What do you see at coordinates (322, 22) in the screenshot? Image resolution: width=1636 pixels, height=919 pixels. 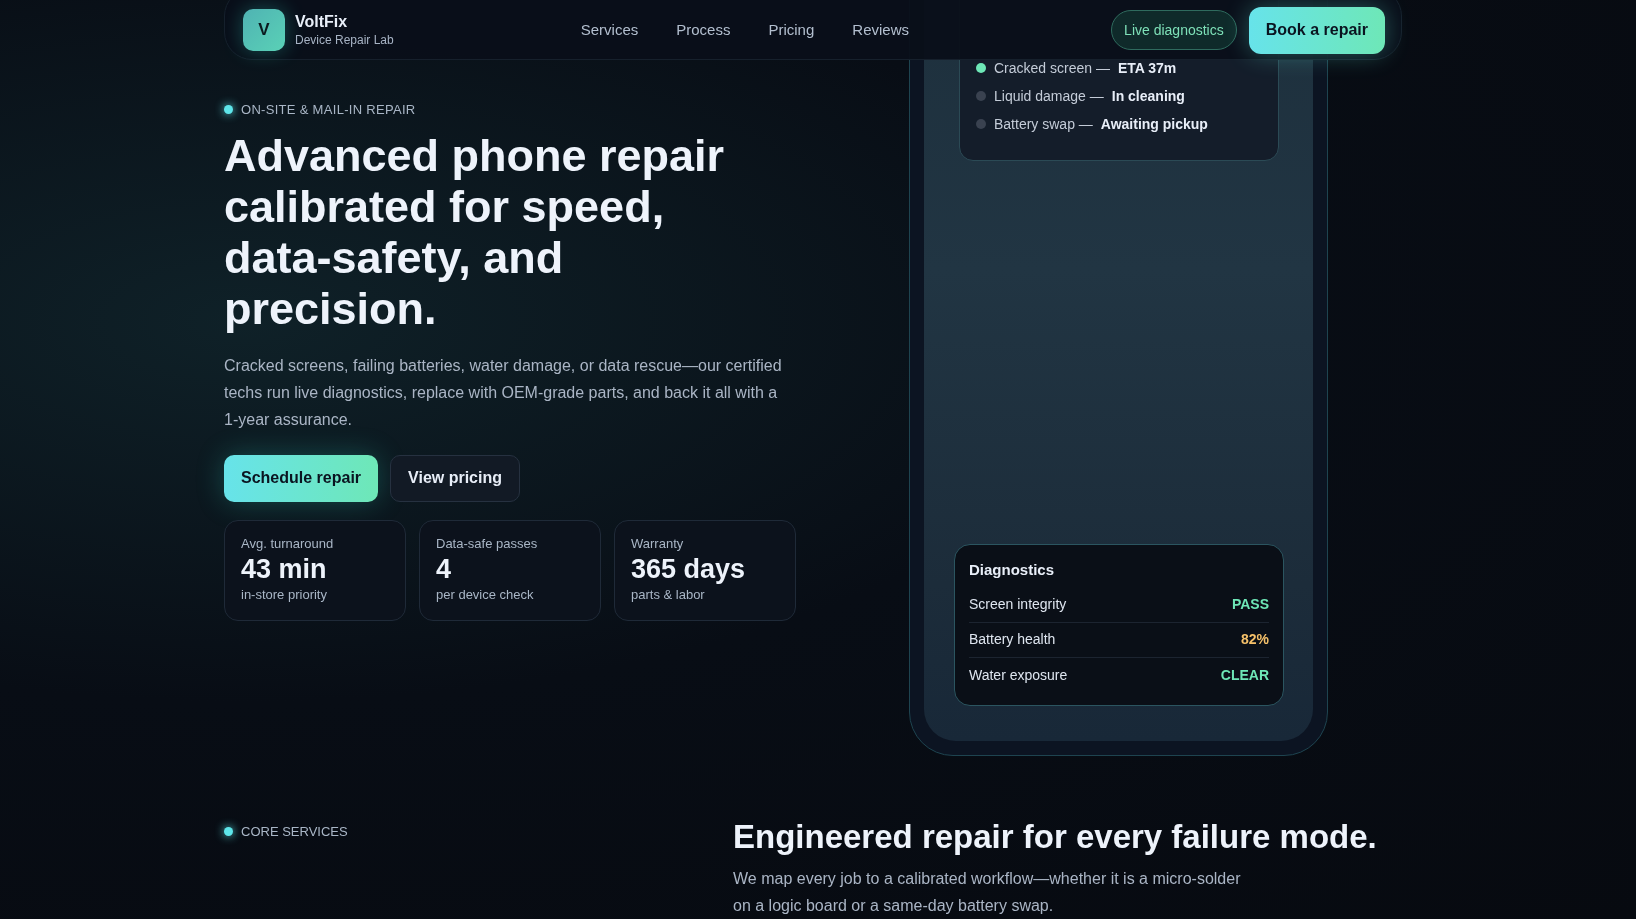 I see `brand-name: VoltFix` at bounding box center [322, 22].